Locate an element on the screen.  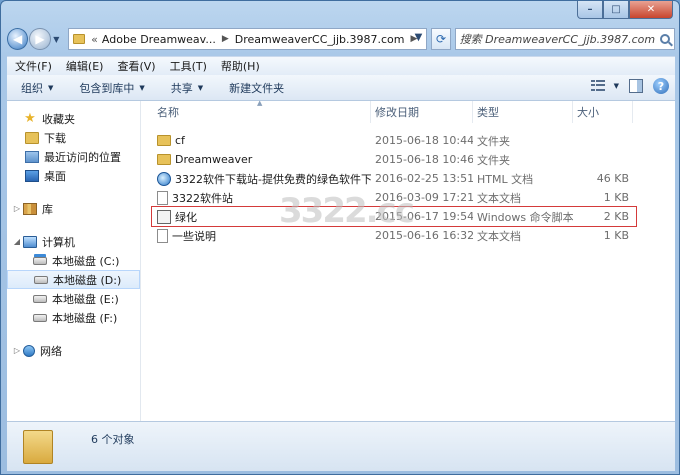
file-type: HTML 文档 is located at coordinates (505, 179).